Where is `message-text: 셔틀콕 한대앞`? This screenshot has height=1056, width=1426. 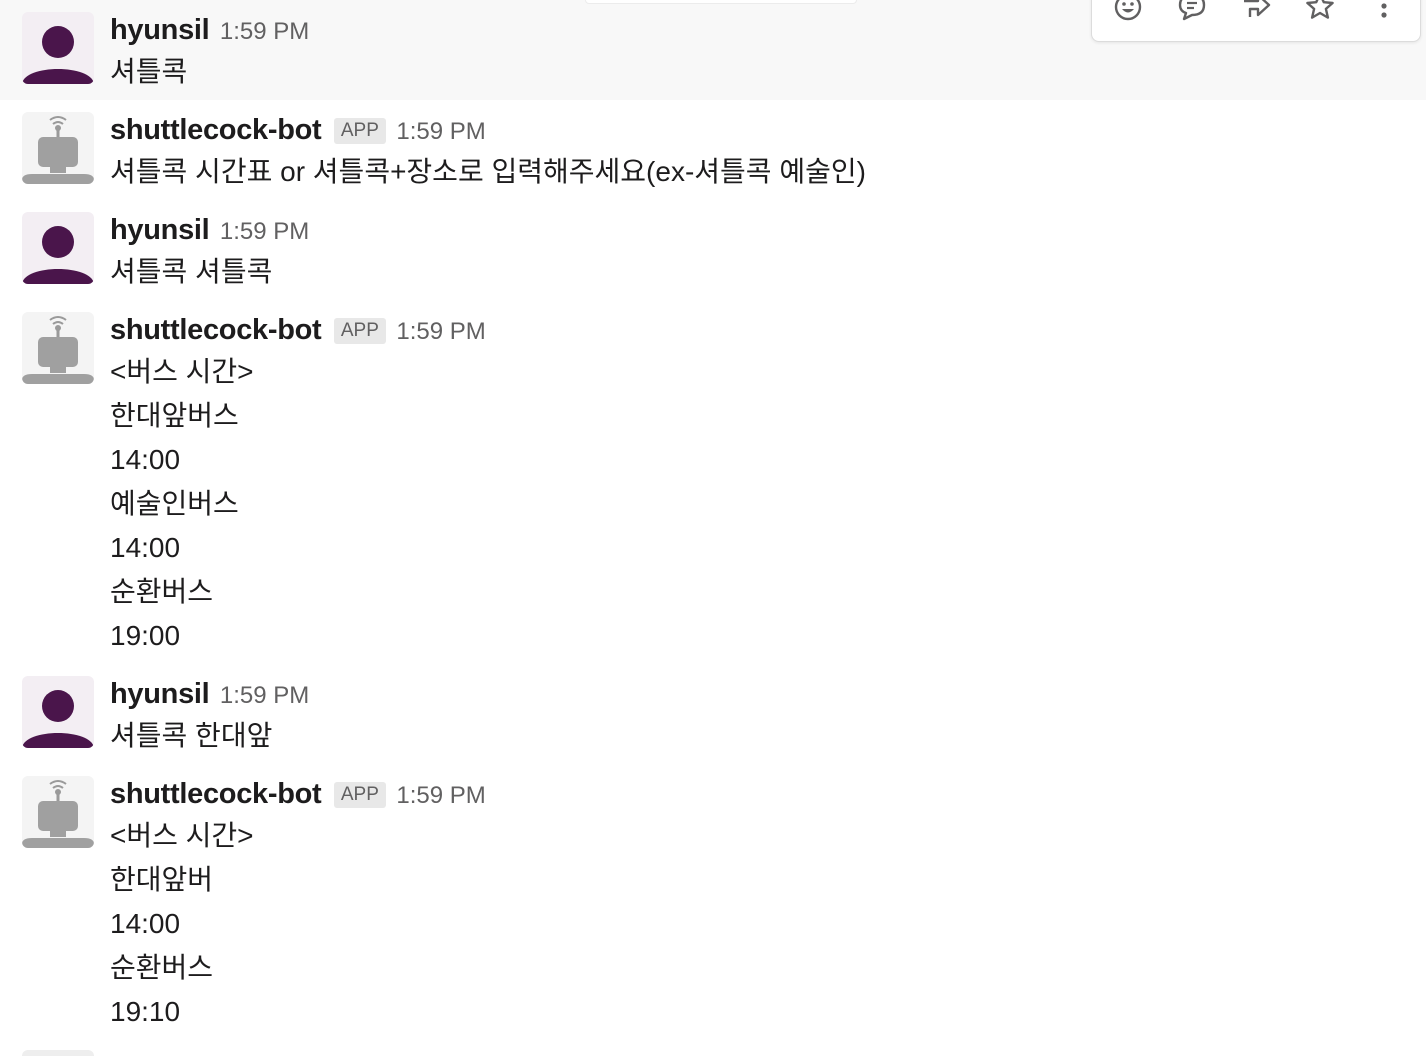
message-text: 셔틀콕 한대앞 is located at coordinates (191, 735).